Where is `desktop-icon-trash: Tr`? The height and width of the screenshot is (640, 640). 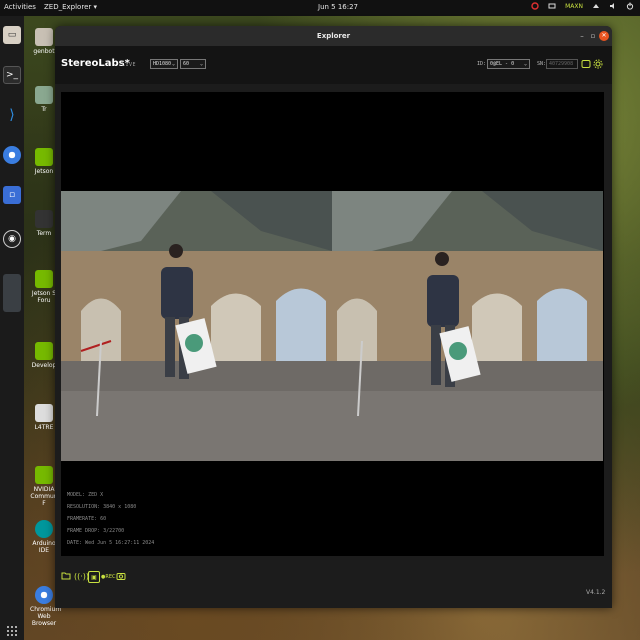 desktop-icon-trash: Tr is located at coordinates (44, 99).